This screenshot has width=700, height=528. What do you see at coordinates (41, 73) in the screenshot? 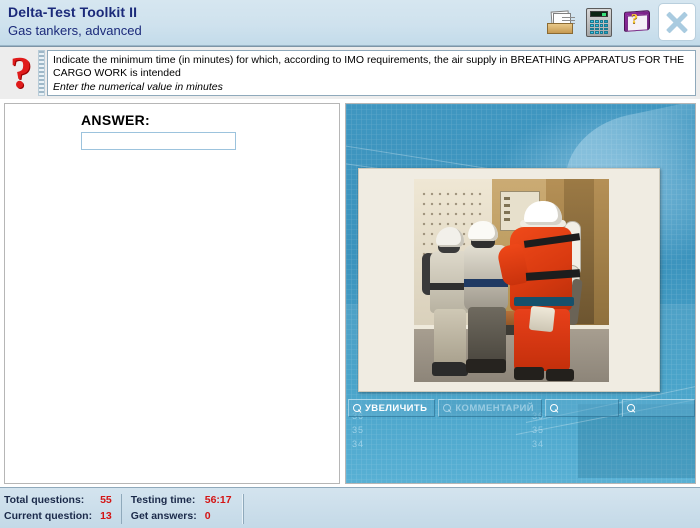
I see `question-gutter-decoration` at bounding box center [41, 73].